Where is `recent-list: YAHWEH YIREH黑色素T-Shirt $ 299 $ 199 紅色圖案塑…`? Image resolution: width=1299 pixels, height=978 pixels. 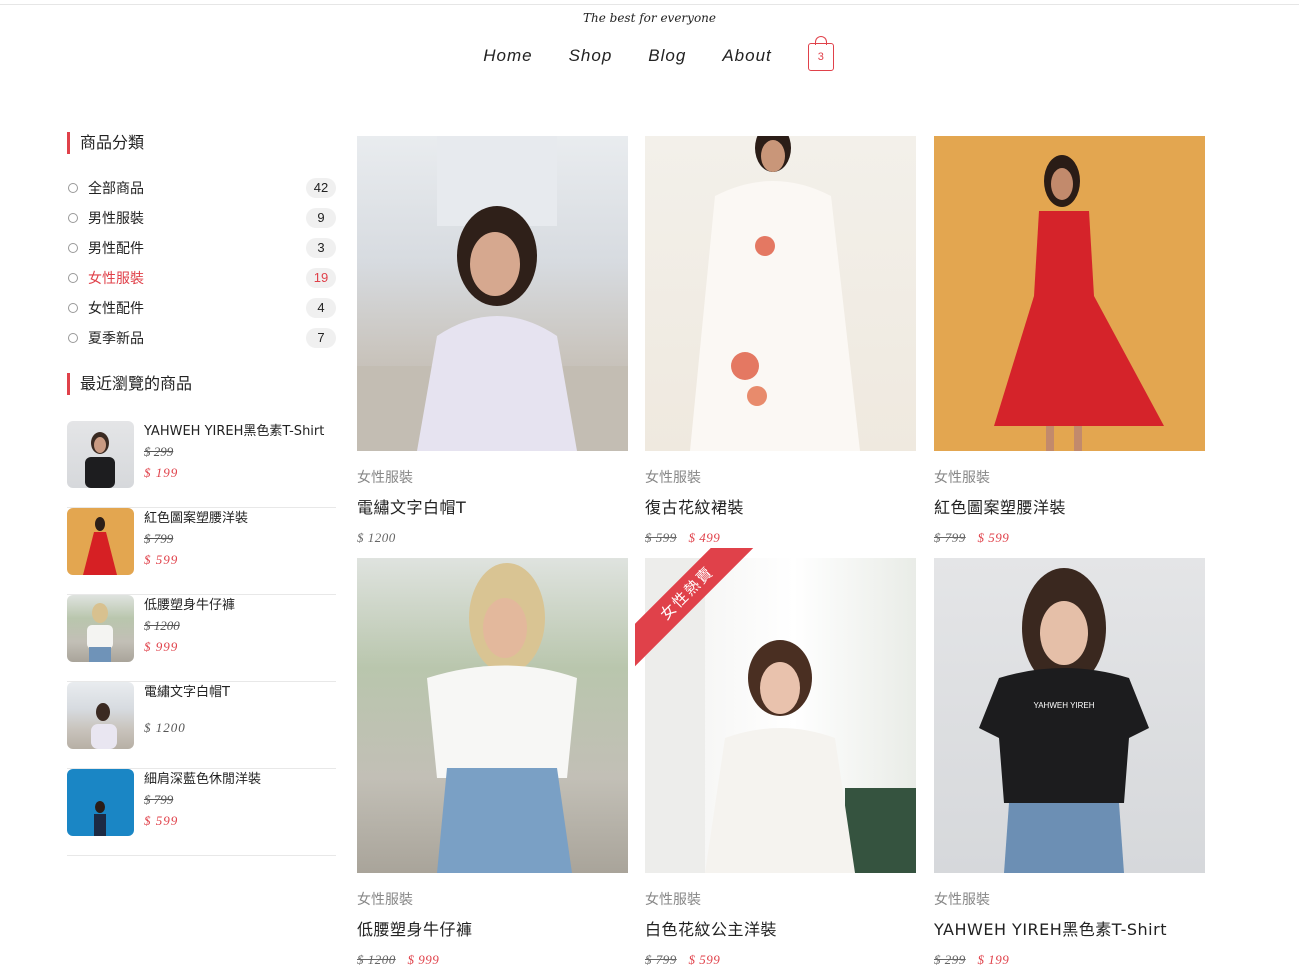 recent-list: YAHWEH YIREH黑色素T-Shirt $ 299 $ 199 紅色圖案塑… is located at coordinates (201, 638).